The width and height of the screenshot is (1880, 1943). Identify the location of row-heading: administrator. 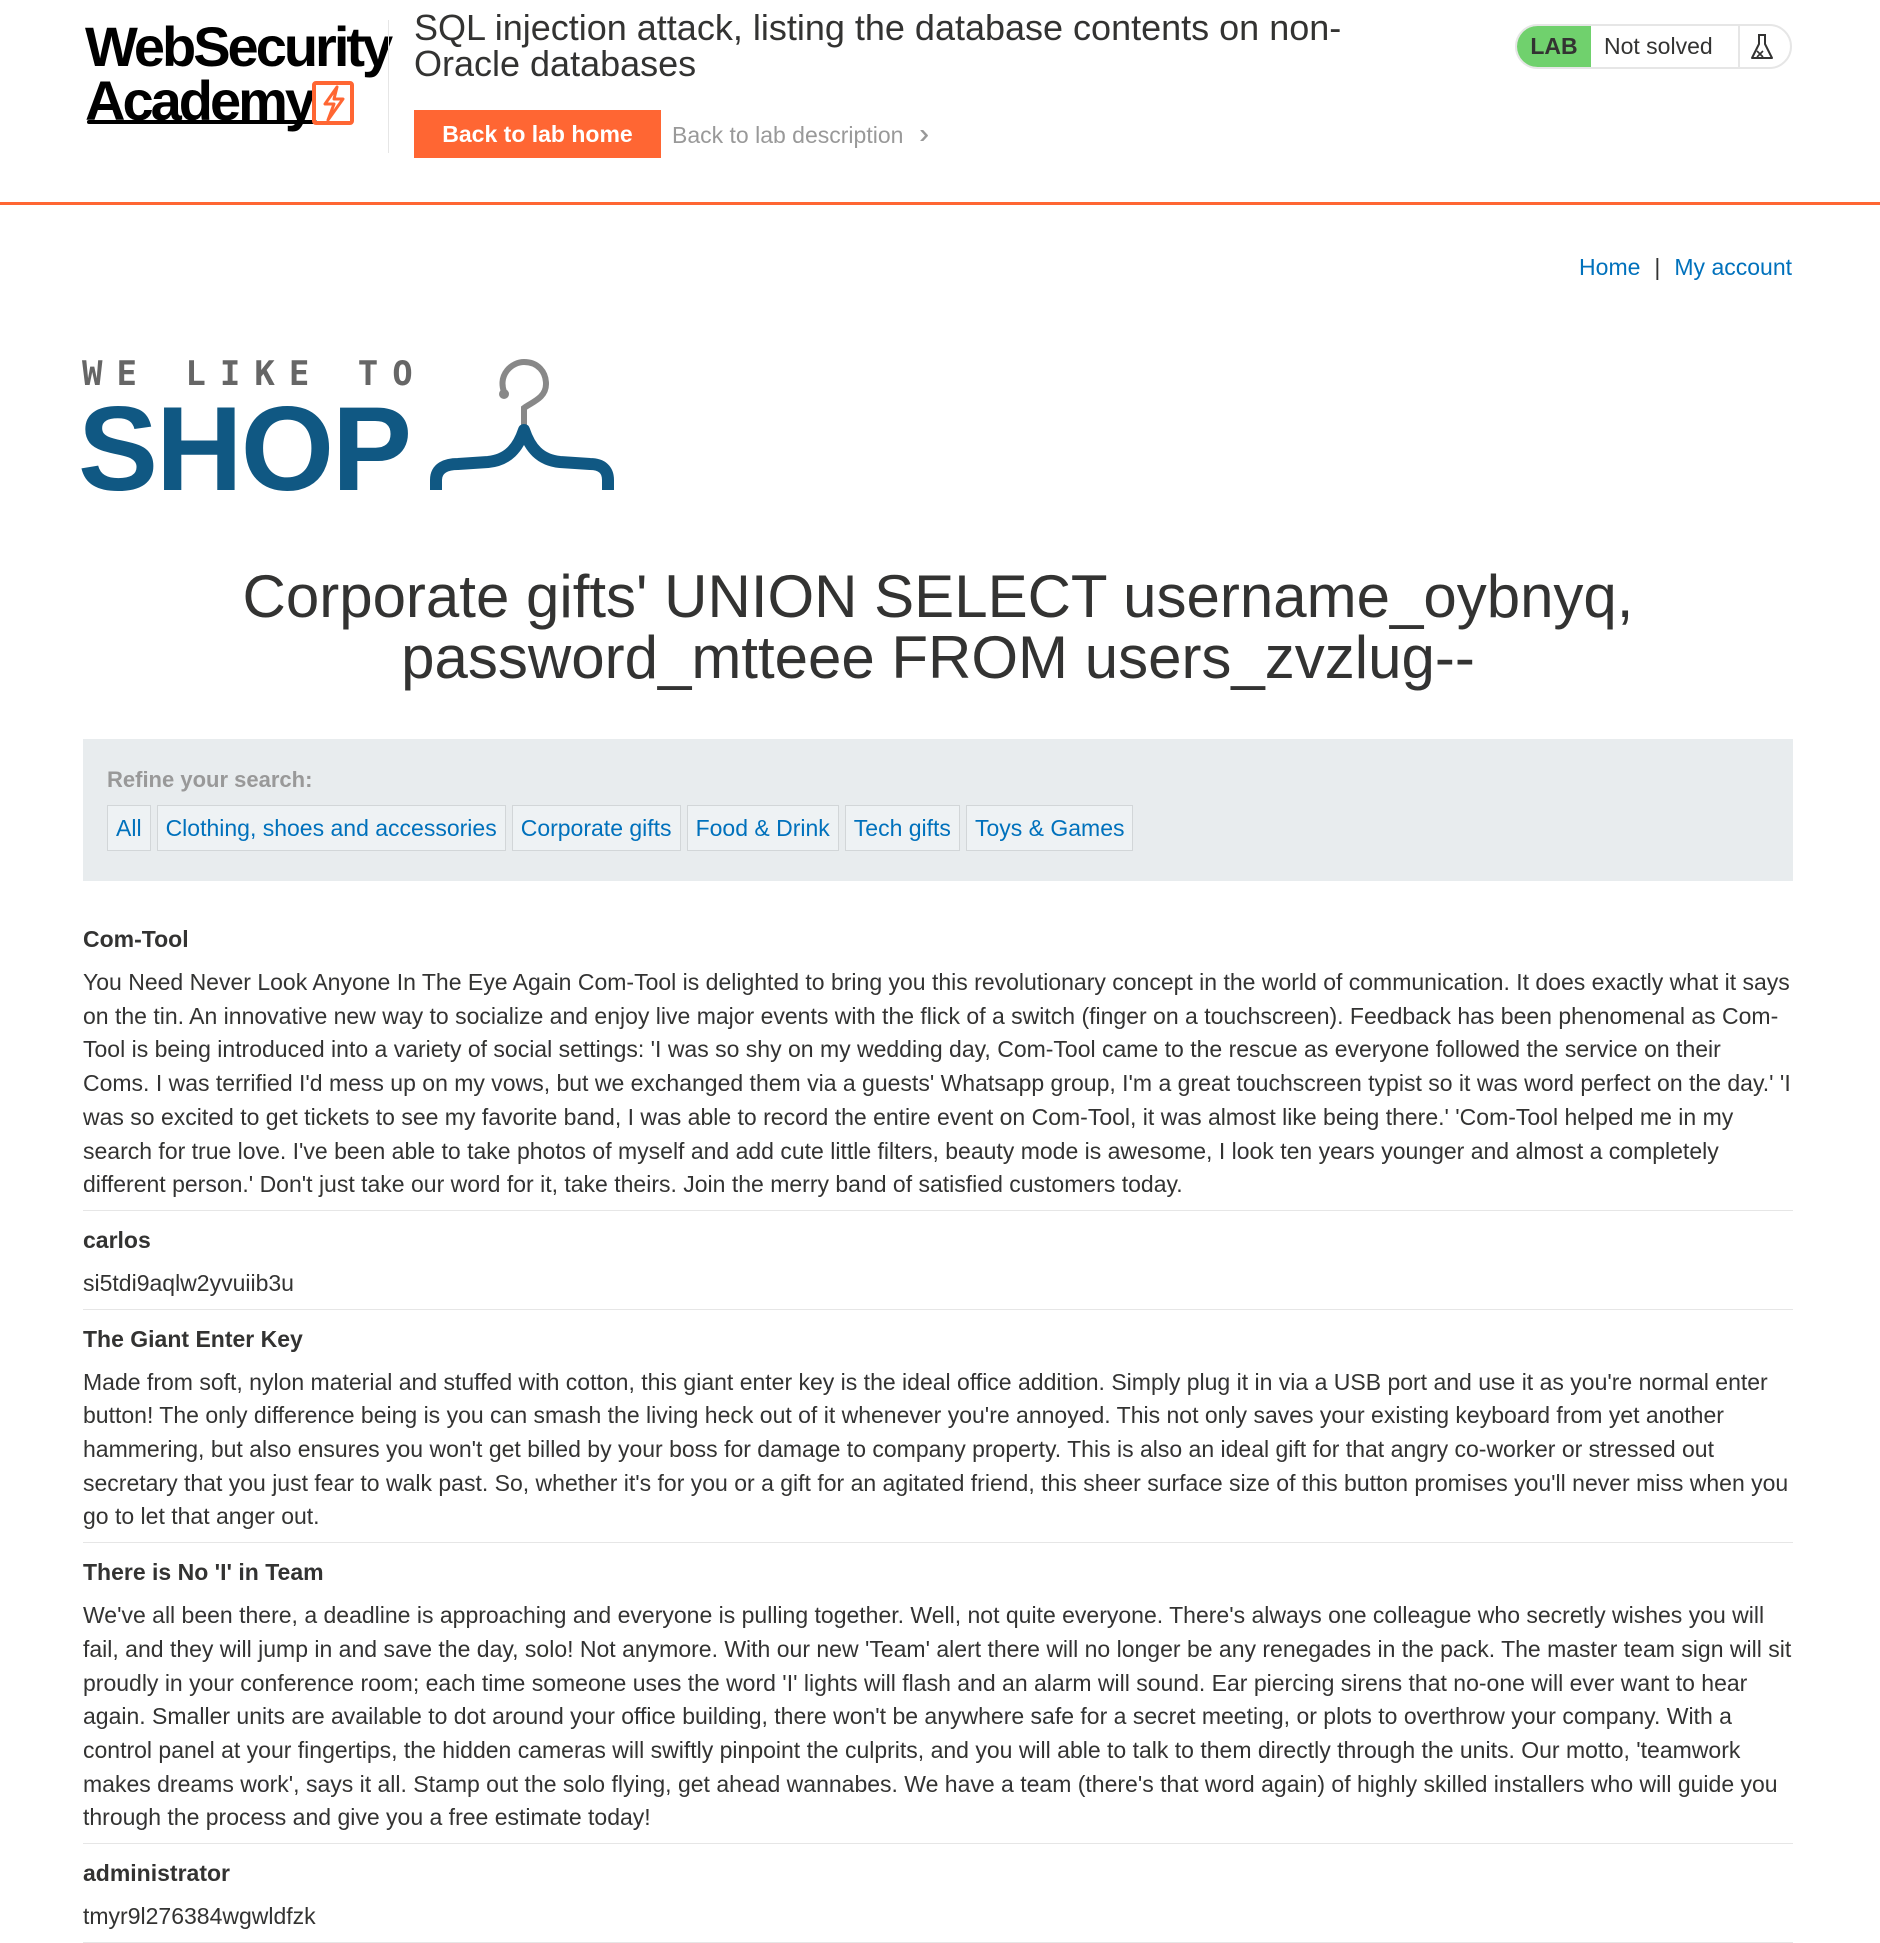
(156, 1873).